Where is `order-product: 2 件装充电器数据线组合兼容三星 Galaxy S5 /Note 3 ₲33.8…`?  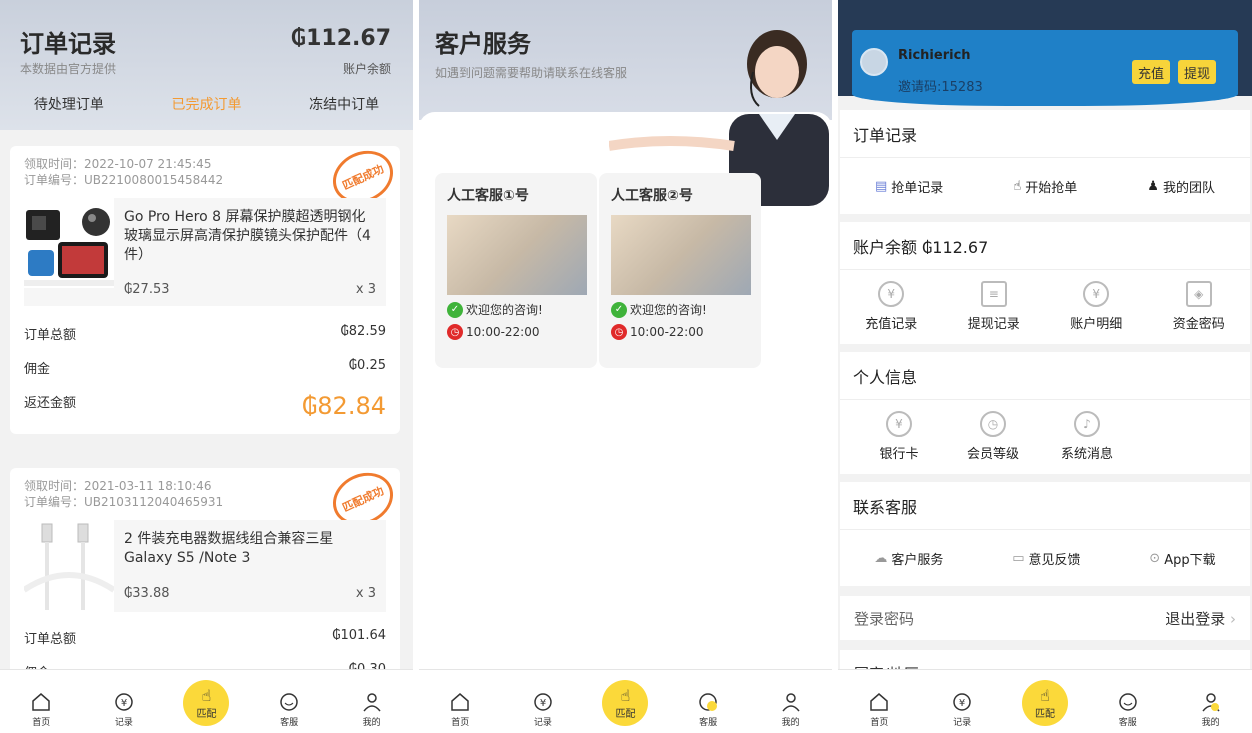 order-product: 2 件装充电器数据线组合兼容三星 Galaxy S5 /Note 3 ₲33.8… is located at coordinates (204, 566).